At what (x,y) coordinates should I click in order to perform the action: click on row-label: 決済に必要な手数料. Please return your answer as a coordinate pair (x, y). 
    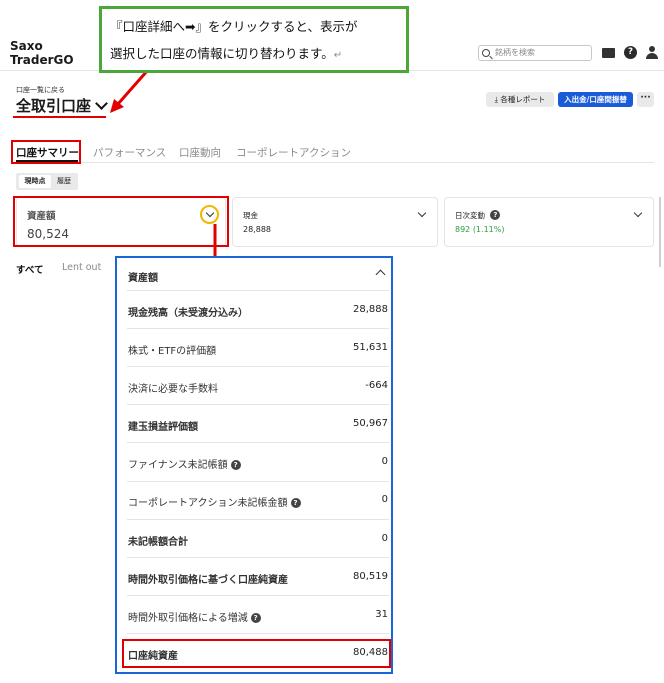
    Looking at the image, I should click on (173, 389).